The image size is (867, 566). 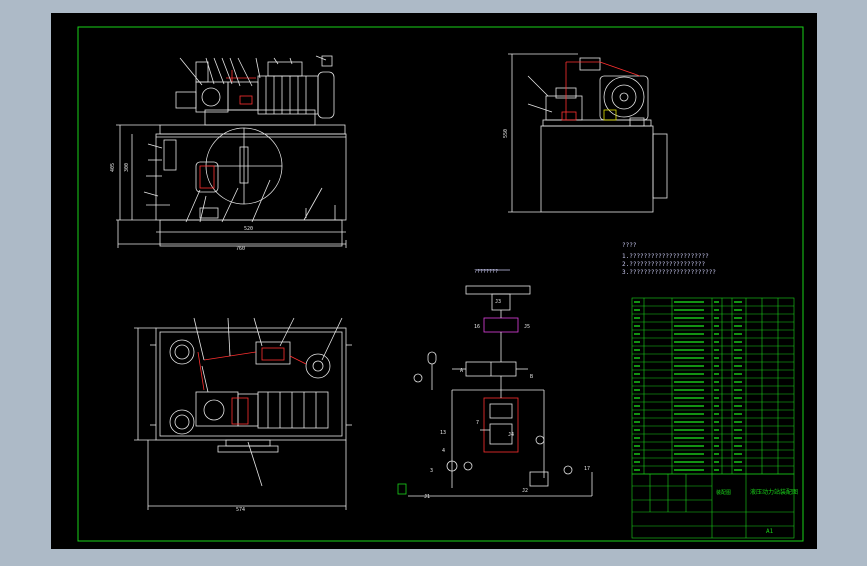 What do you see at coordinates (443, 433) in the screenshot?
I see `schematic-label-13: 13` at bounding box center [443, 433].